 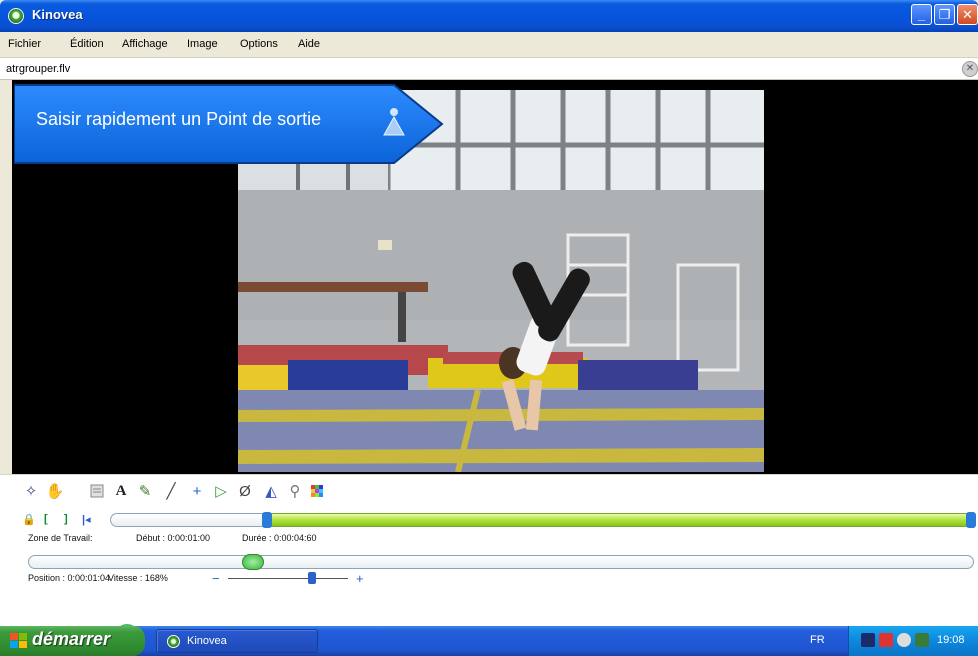 What do you see at coordinates (31, 491) in the screenshot?
I see `new-key-image-icon: ✧` at bounding box center [31, 491].